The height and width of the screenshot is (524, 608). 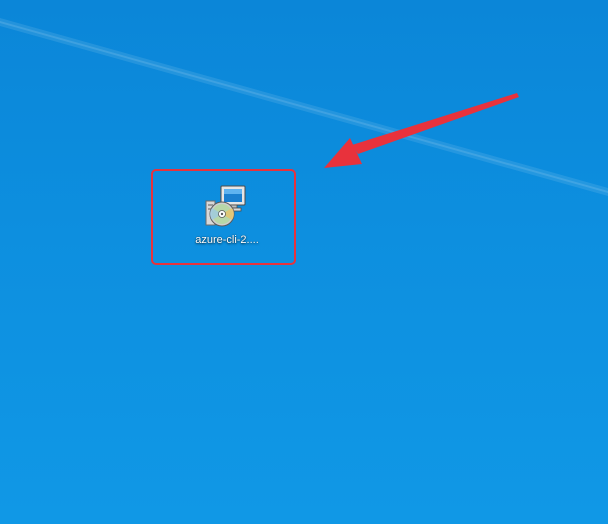 What do you see at coordinates (223, 217) in the screenshot?
I see `annotation-highlight-box` at bounding box center [223, 217].